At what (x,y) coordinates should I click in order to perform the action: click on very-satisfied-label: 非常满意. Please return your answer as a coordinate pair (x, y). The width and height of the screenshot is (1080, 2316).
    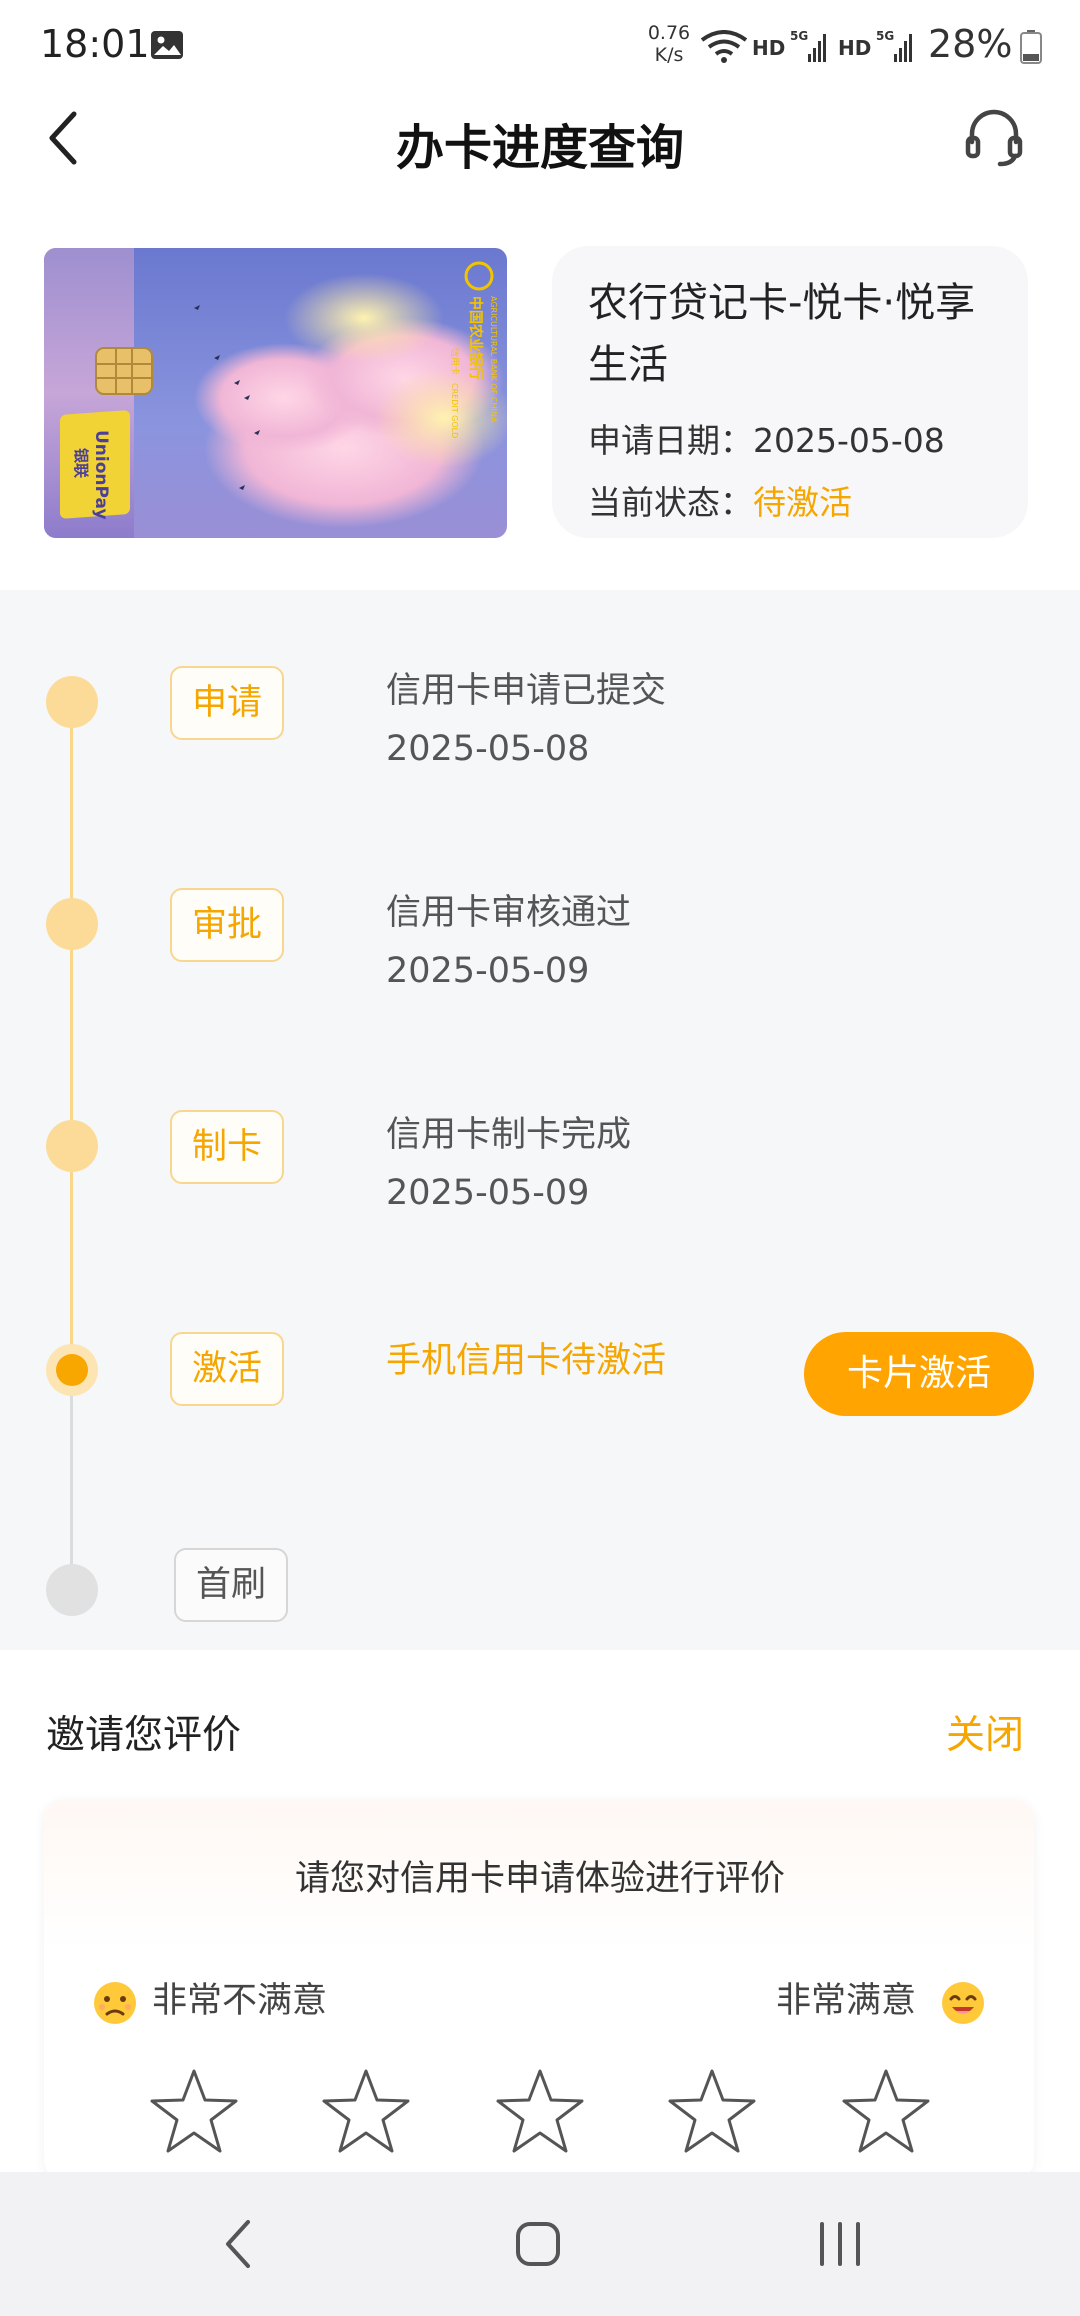
    Looking at the image, I should click on (846, 2001).